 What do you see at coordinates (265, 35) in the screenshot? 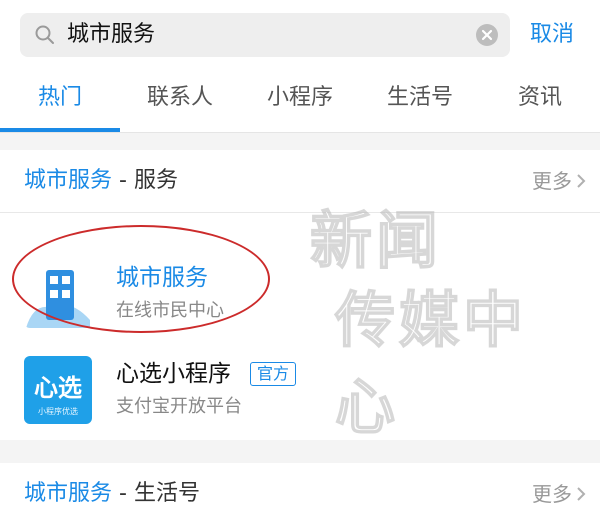
I see `search-input: 城市服务` at bounding box center [265, 35].